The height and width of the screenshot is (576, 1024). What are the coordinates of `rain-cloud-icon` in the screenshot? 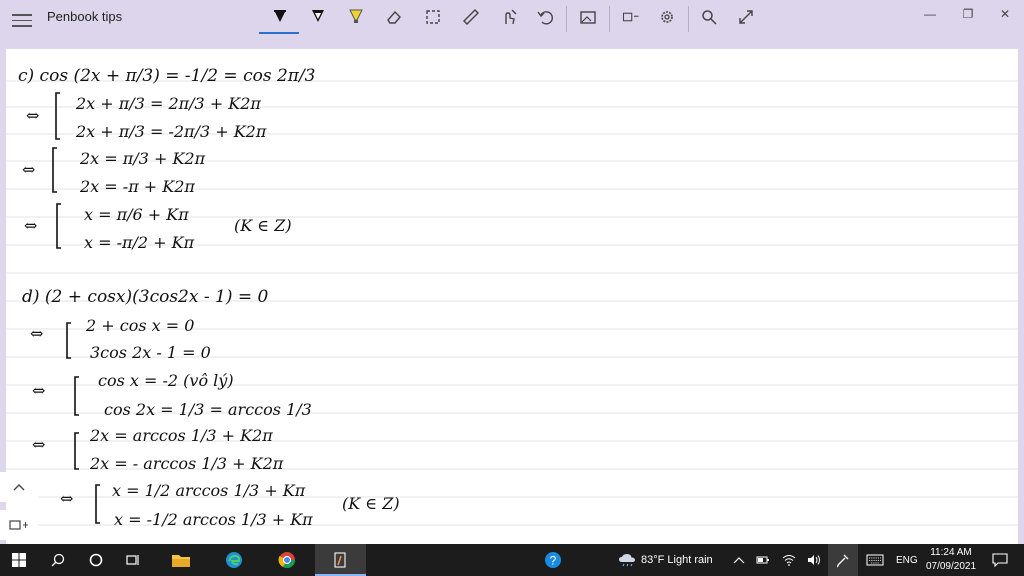 It's located at (627, 560).